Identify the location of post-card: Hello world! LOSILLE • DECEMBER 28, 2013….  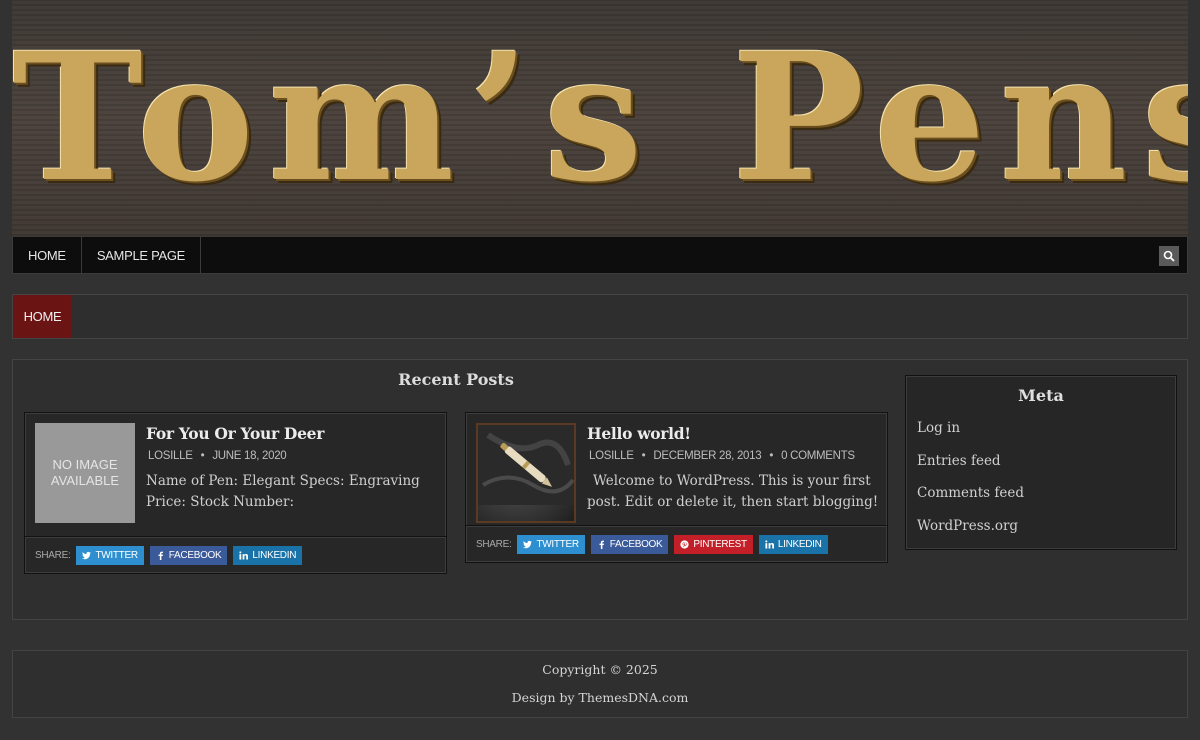
(676, 487).